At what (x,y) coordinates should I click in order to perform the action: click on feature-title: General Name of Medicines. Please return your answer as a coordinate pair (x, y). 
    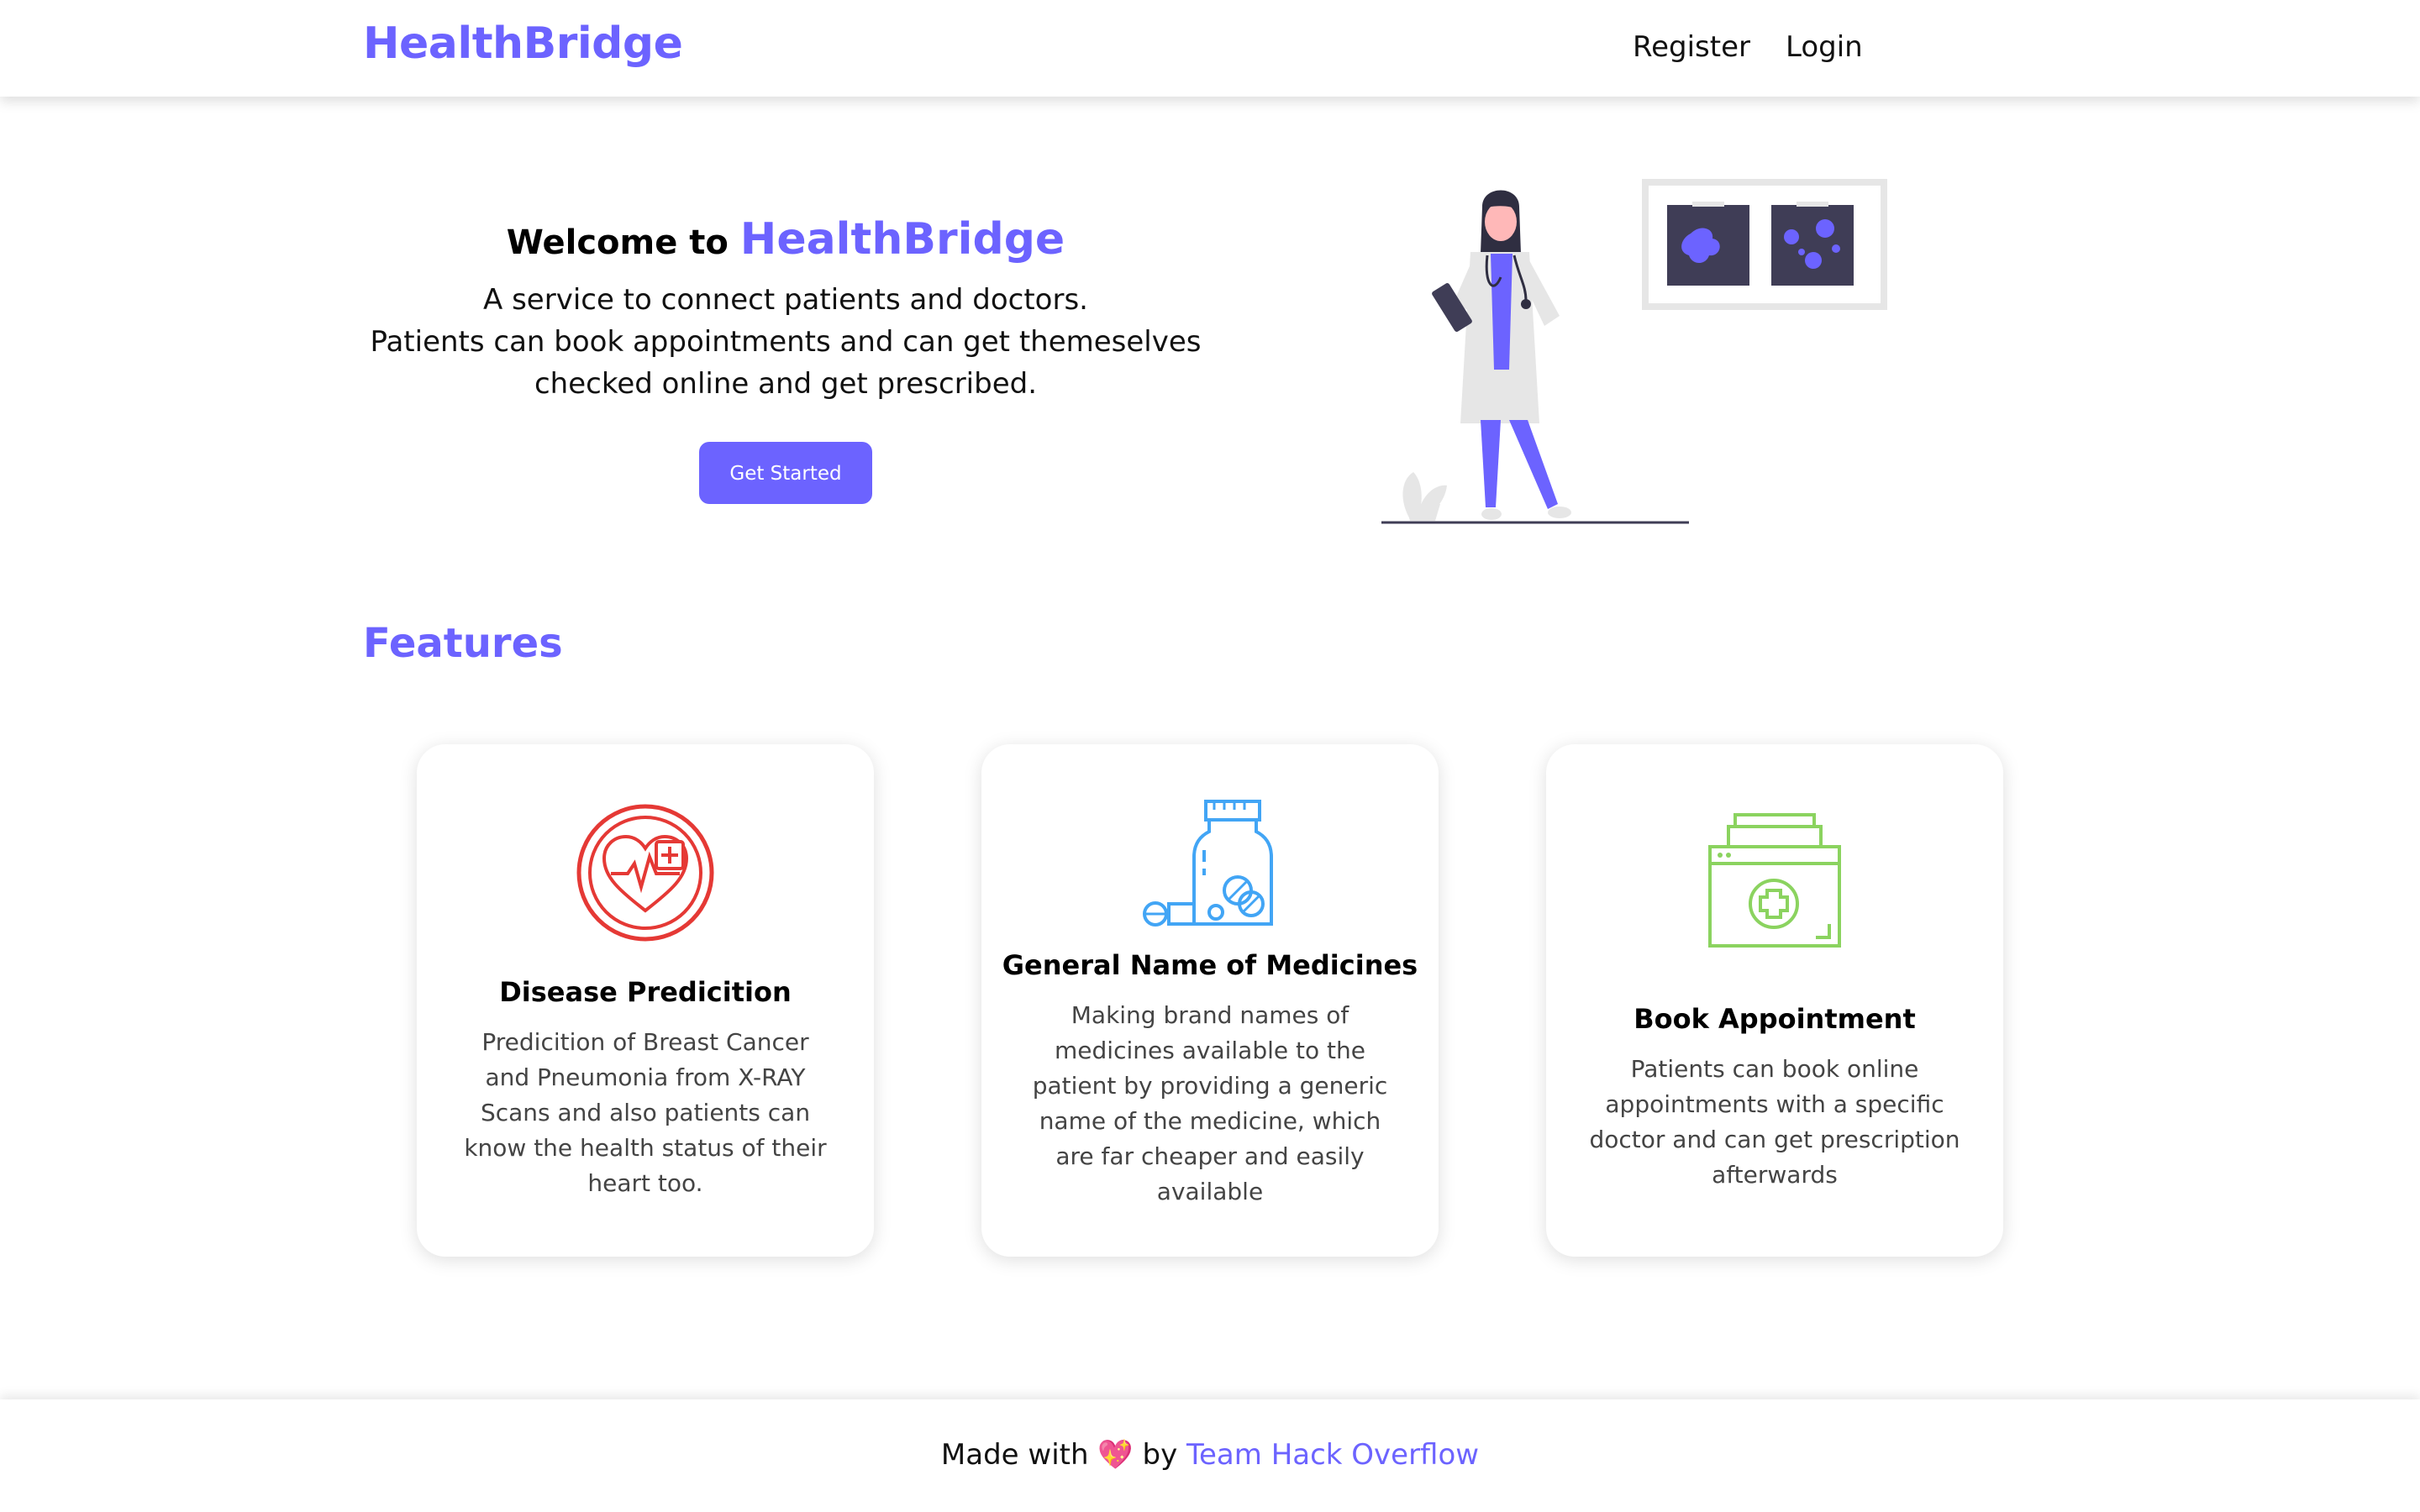
    Looking at the image, I should click on (1210, 965).